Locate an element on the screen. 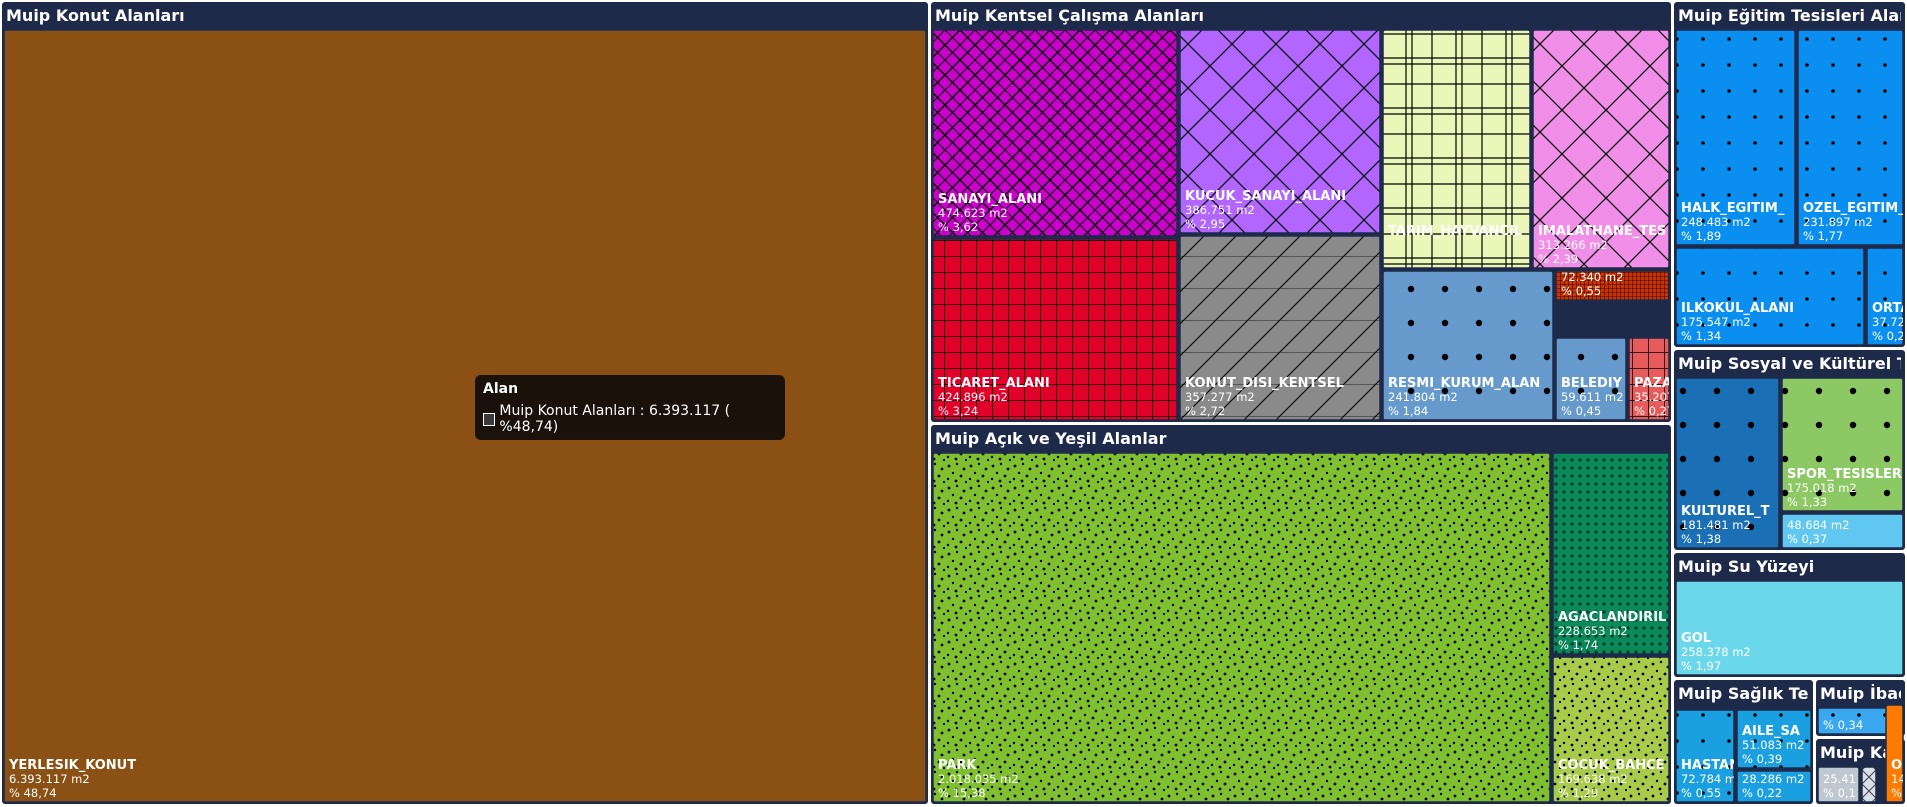 The height and width of the screenshot is (807, 1907). leaf-value: 248.483 m2 is located at coordinates (1716, 222).